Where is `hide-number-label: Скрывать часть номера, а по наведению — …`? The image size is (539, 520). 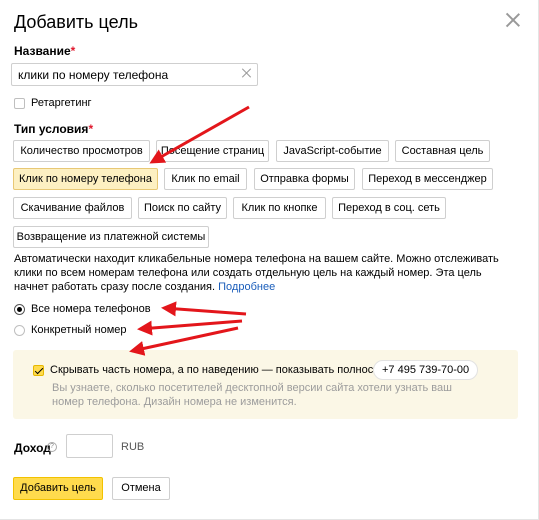
hide-number-label: Скрывать часть номера, а по наведению — … is located at coordinates (223, 370).